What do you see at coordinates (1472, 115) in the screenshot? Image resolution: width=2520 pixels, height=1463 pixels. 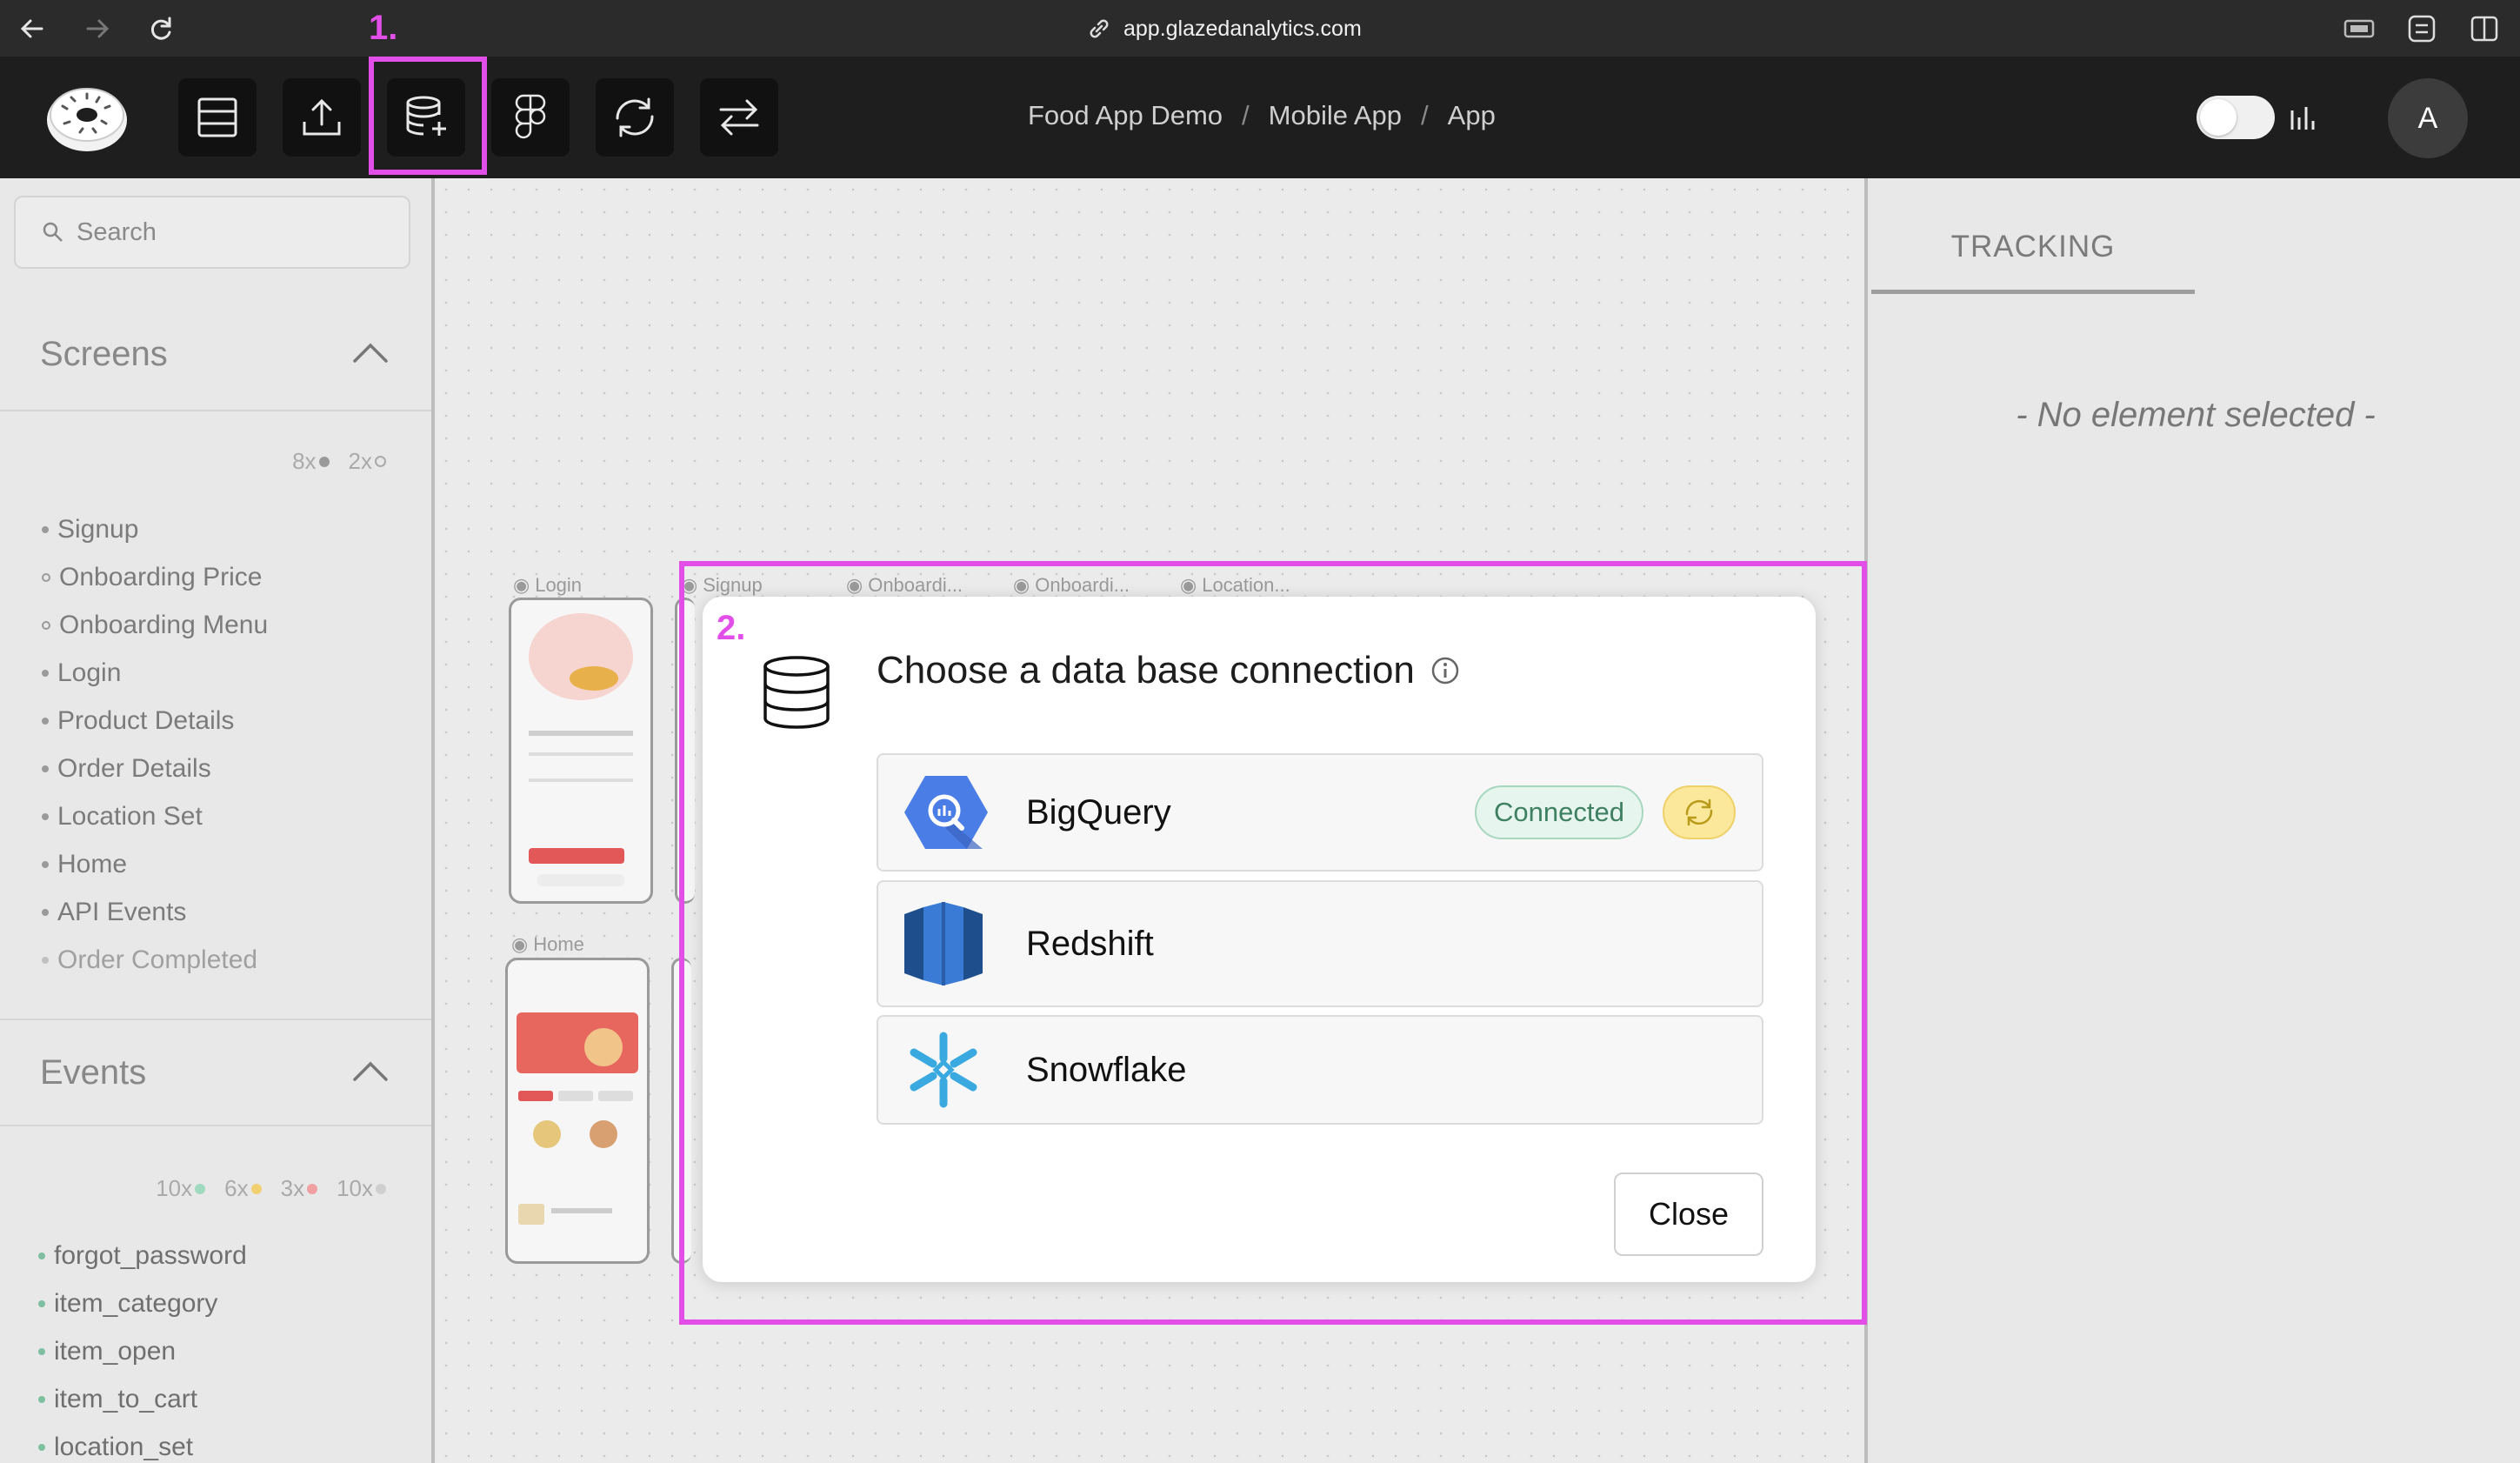 I see `breadcrumb-app: App` at bounding box center [1472, 115].